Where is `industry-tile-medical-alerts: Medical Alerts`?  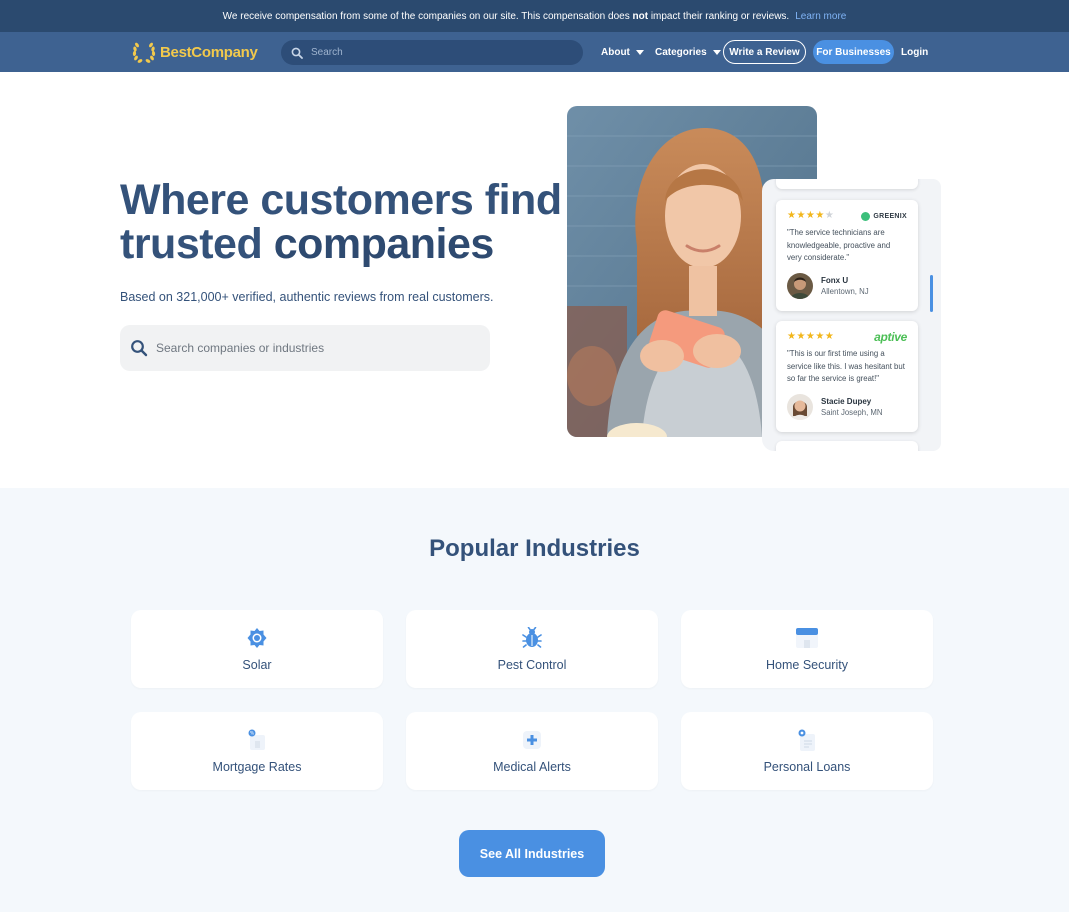 industry-tile-medical-alerts: Medical Alerts is located at coordinates (532, 751).